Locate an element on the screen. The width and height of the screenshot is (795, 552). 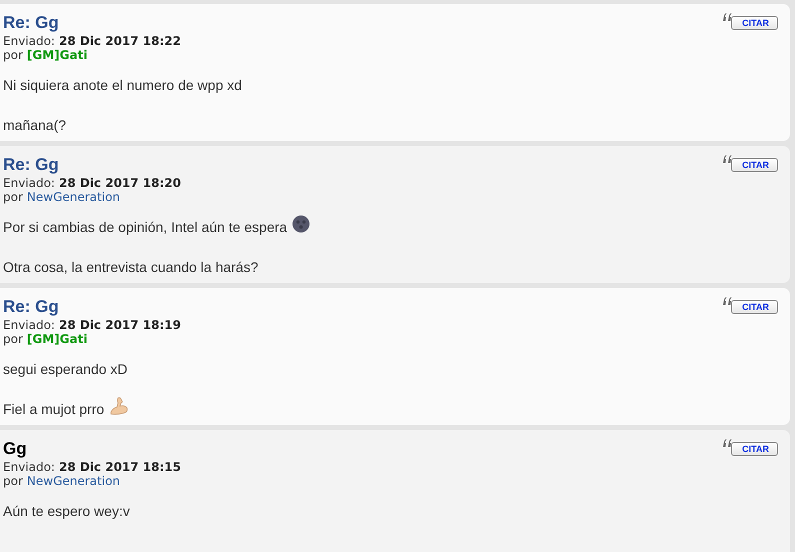
post-text: Ni siquiera anote el numero de wpp xd is located at coordinates (122, 85).